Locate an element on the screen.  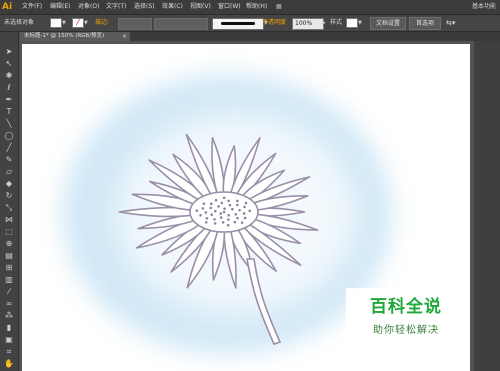
slice-tool-icon: ⌗ is located at coordinates (9, 351).